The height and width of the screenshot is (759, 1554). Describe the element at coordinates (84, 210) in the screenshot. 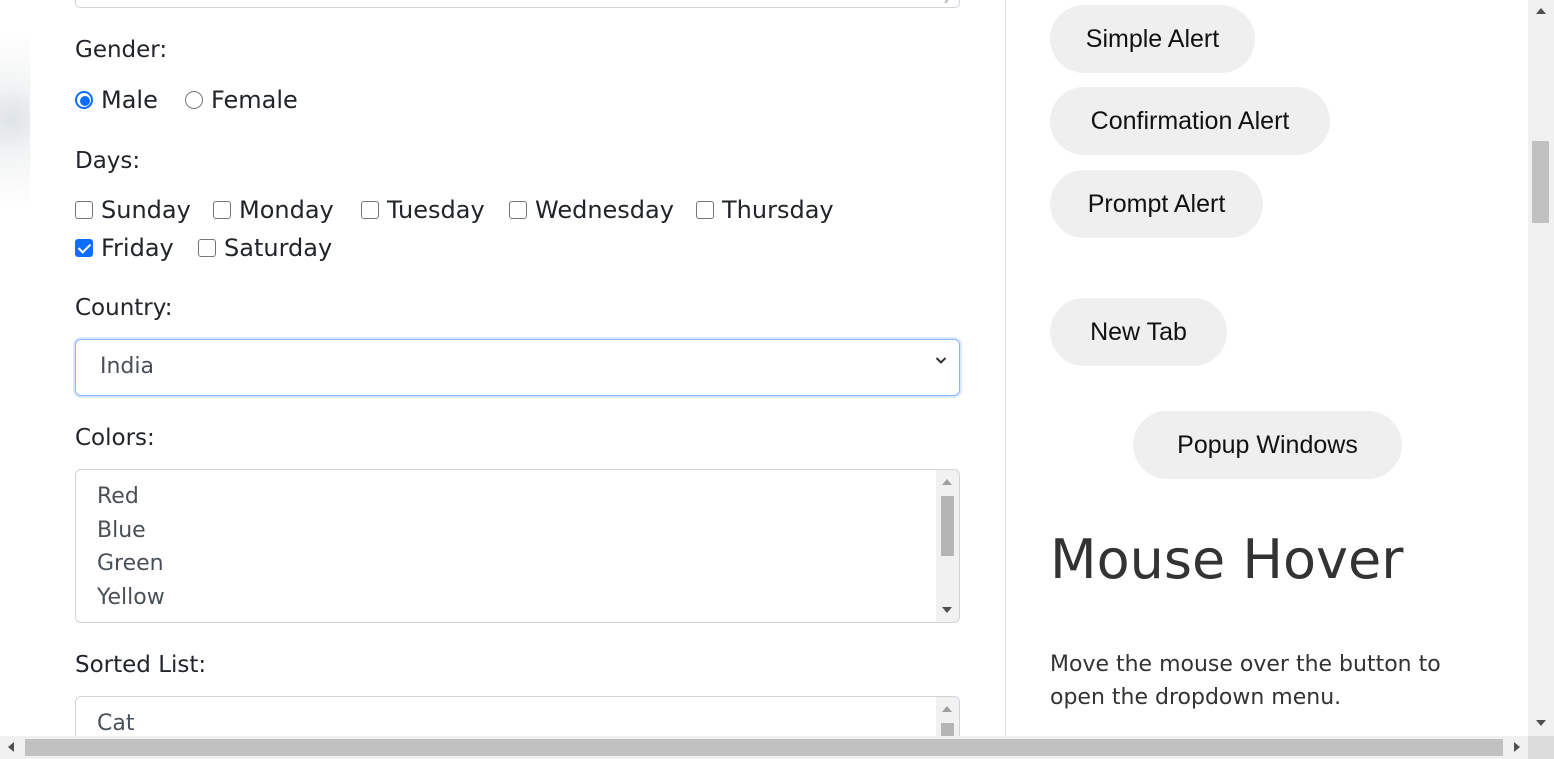

I see `sunday-checkbox` at that location.